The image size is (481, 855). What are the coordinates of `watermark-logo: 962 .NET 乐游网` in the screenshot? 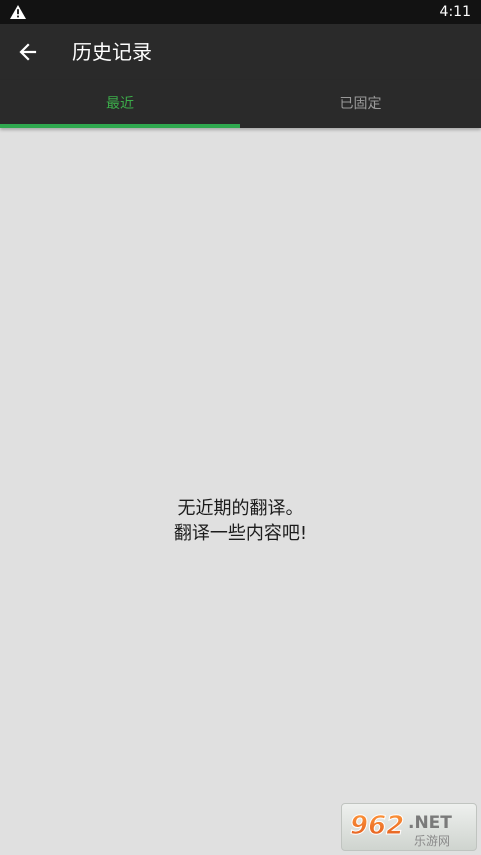 It's located at (409, 827).